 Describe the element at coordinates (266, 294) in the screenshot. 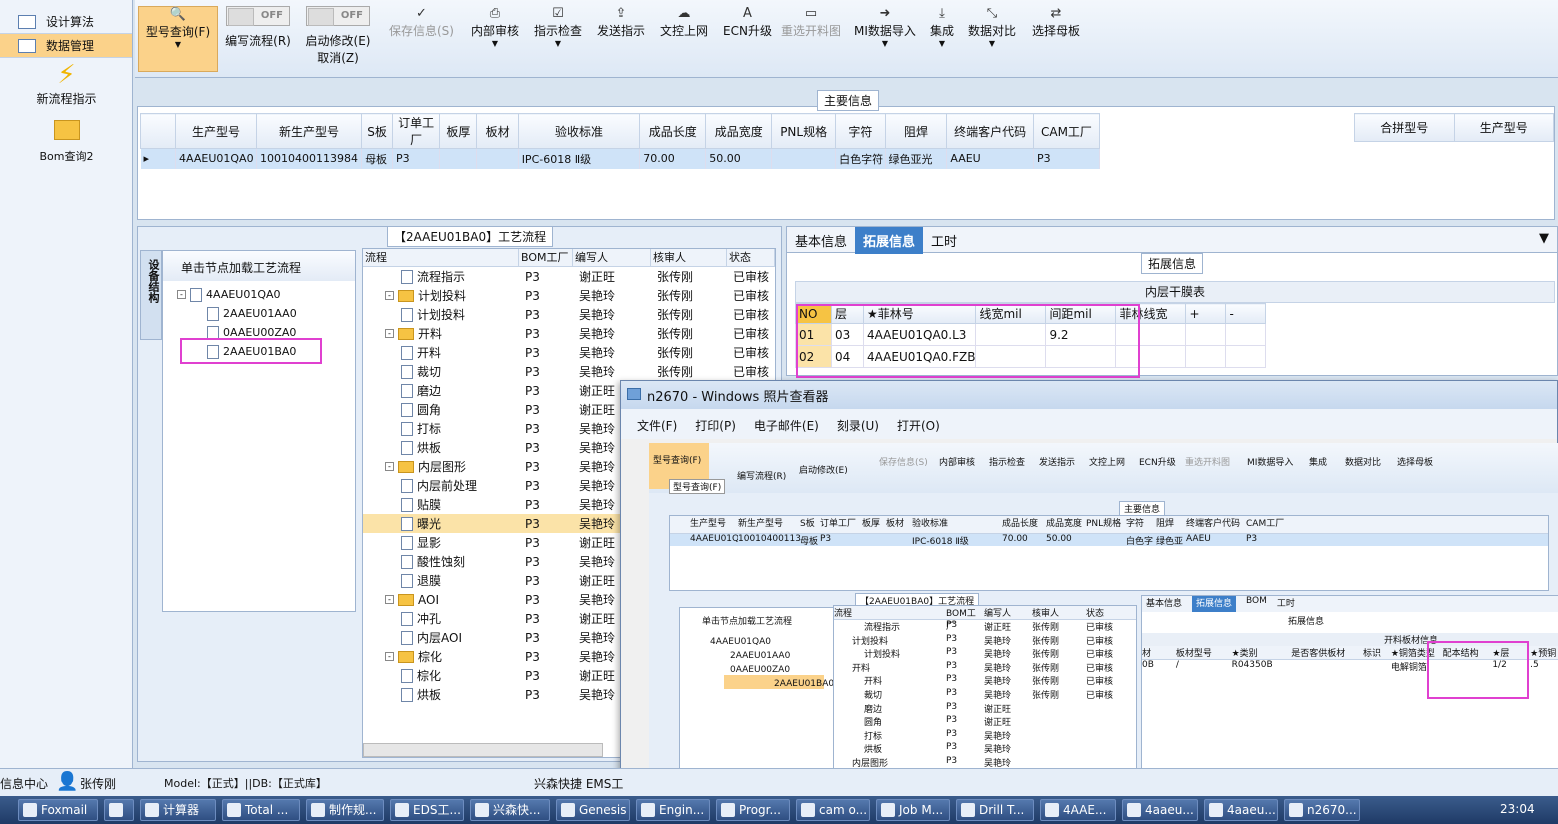

I see `tree-root: -4AAEU01QA0` at that location.